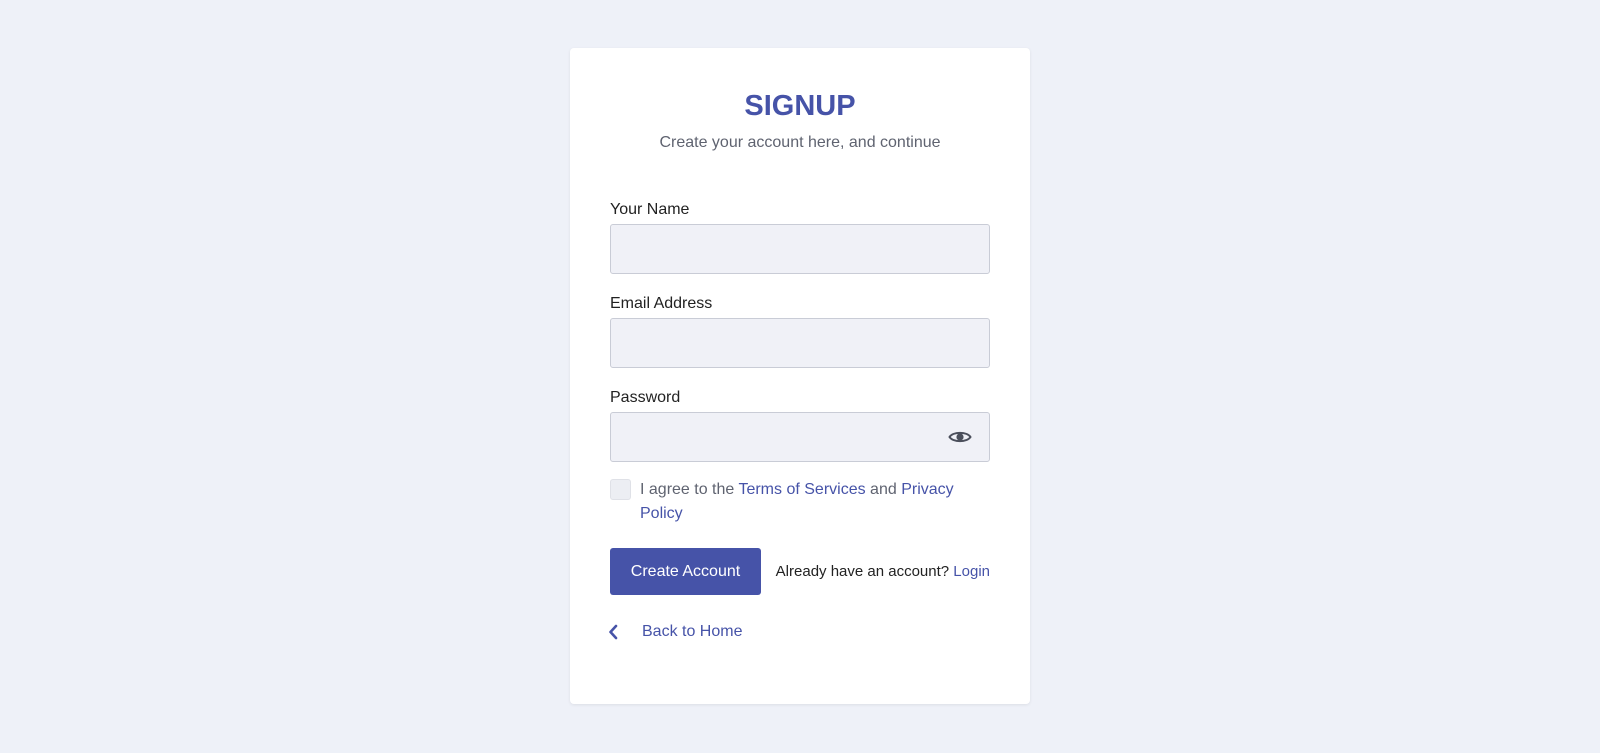 The width and height of the screenshot is (1600, 753). Describe the element at coordinates (864, 571) in the screenshot. I see `login-prompt-text: Already have an account?` at that location.